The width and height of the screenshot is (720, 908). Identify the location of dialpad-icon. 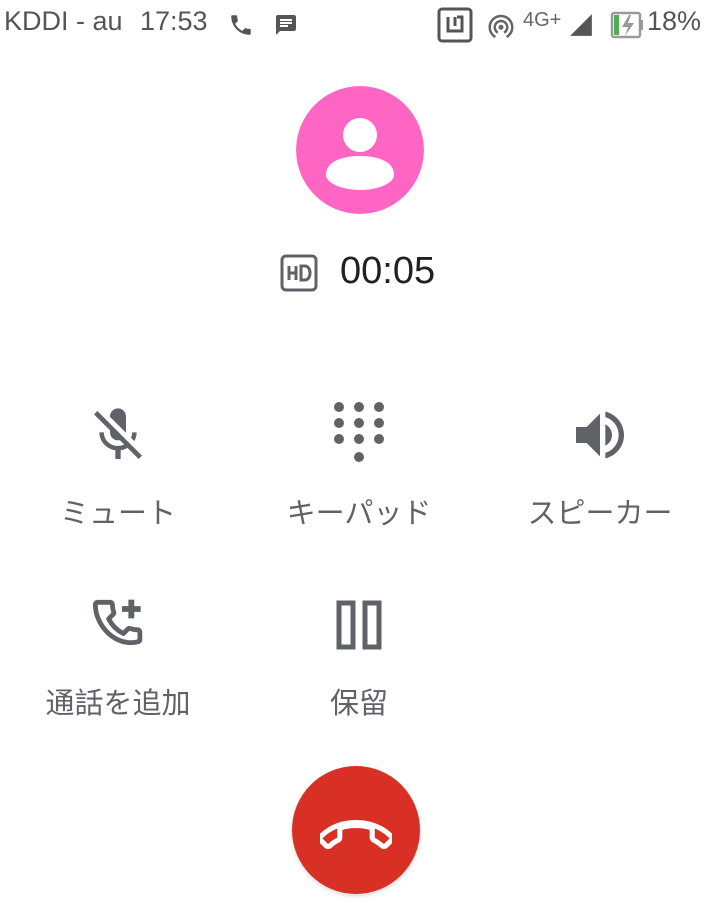
(359, 432).